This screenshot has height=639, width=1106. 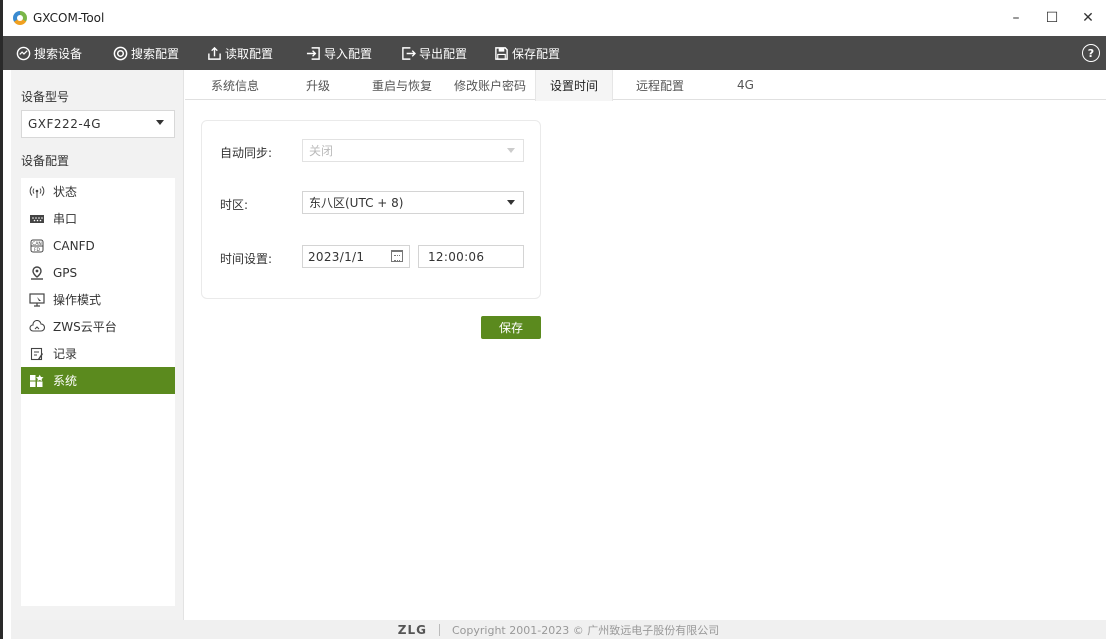 I want to click on timezone-select: 东八区(UTC + 8), so click(x=413, y=202).